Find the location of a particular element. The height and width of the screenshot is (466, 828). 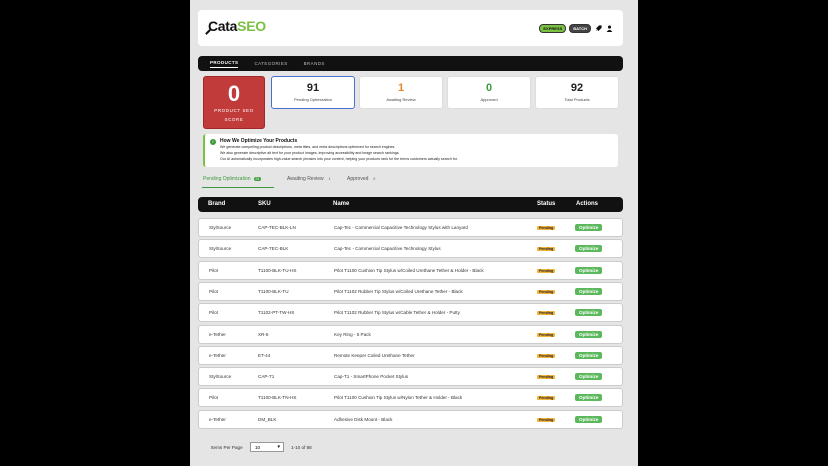

stat-label: Pending Optimization is located at coordinates (313, 99).